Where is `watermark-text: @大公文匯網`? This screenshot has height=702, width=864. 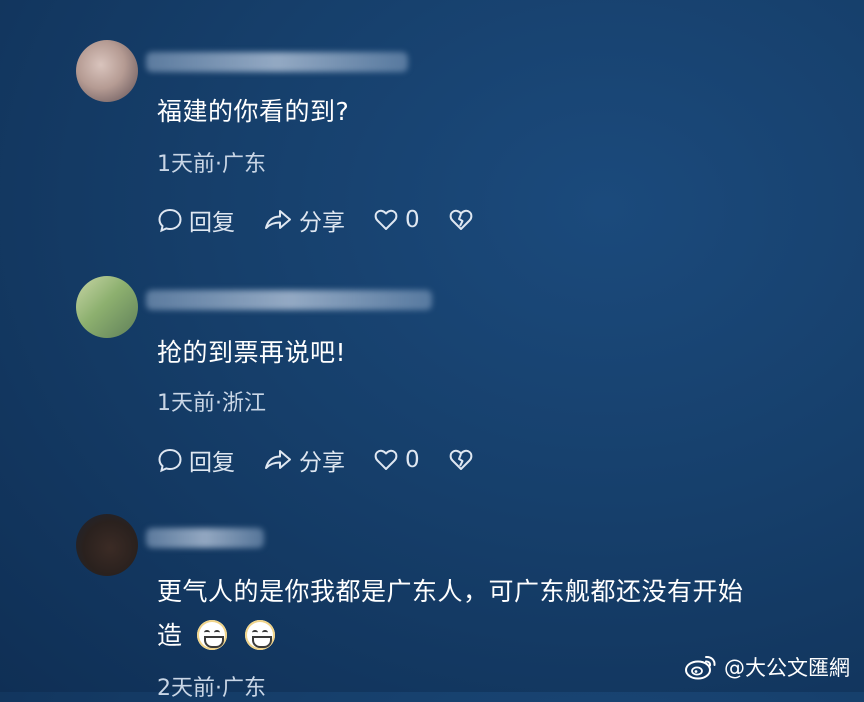
watermark-text: @大公文匯網 is located at coordinates (787, 668).